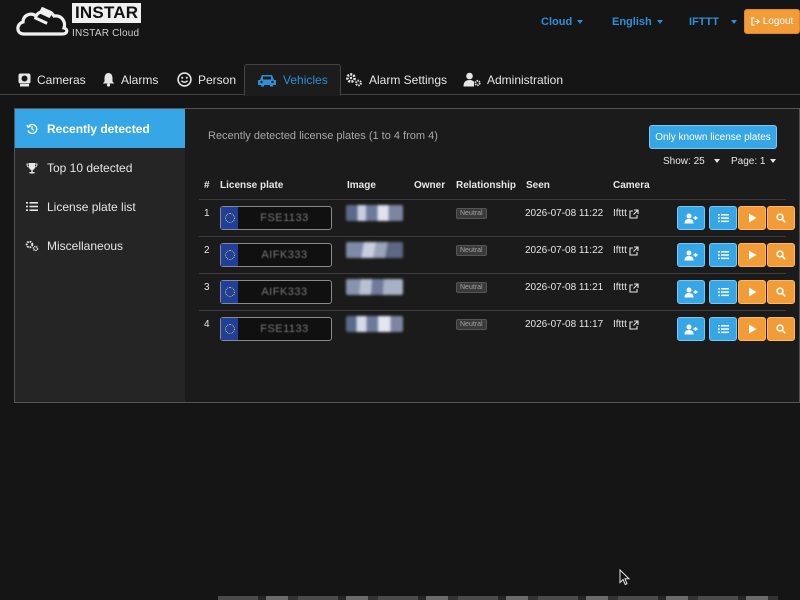  I want to click on sidebar-item-label: Miscellaneous, so click(85, 245).